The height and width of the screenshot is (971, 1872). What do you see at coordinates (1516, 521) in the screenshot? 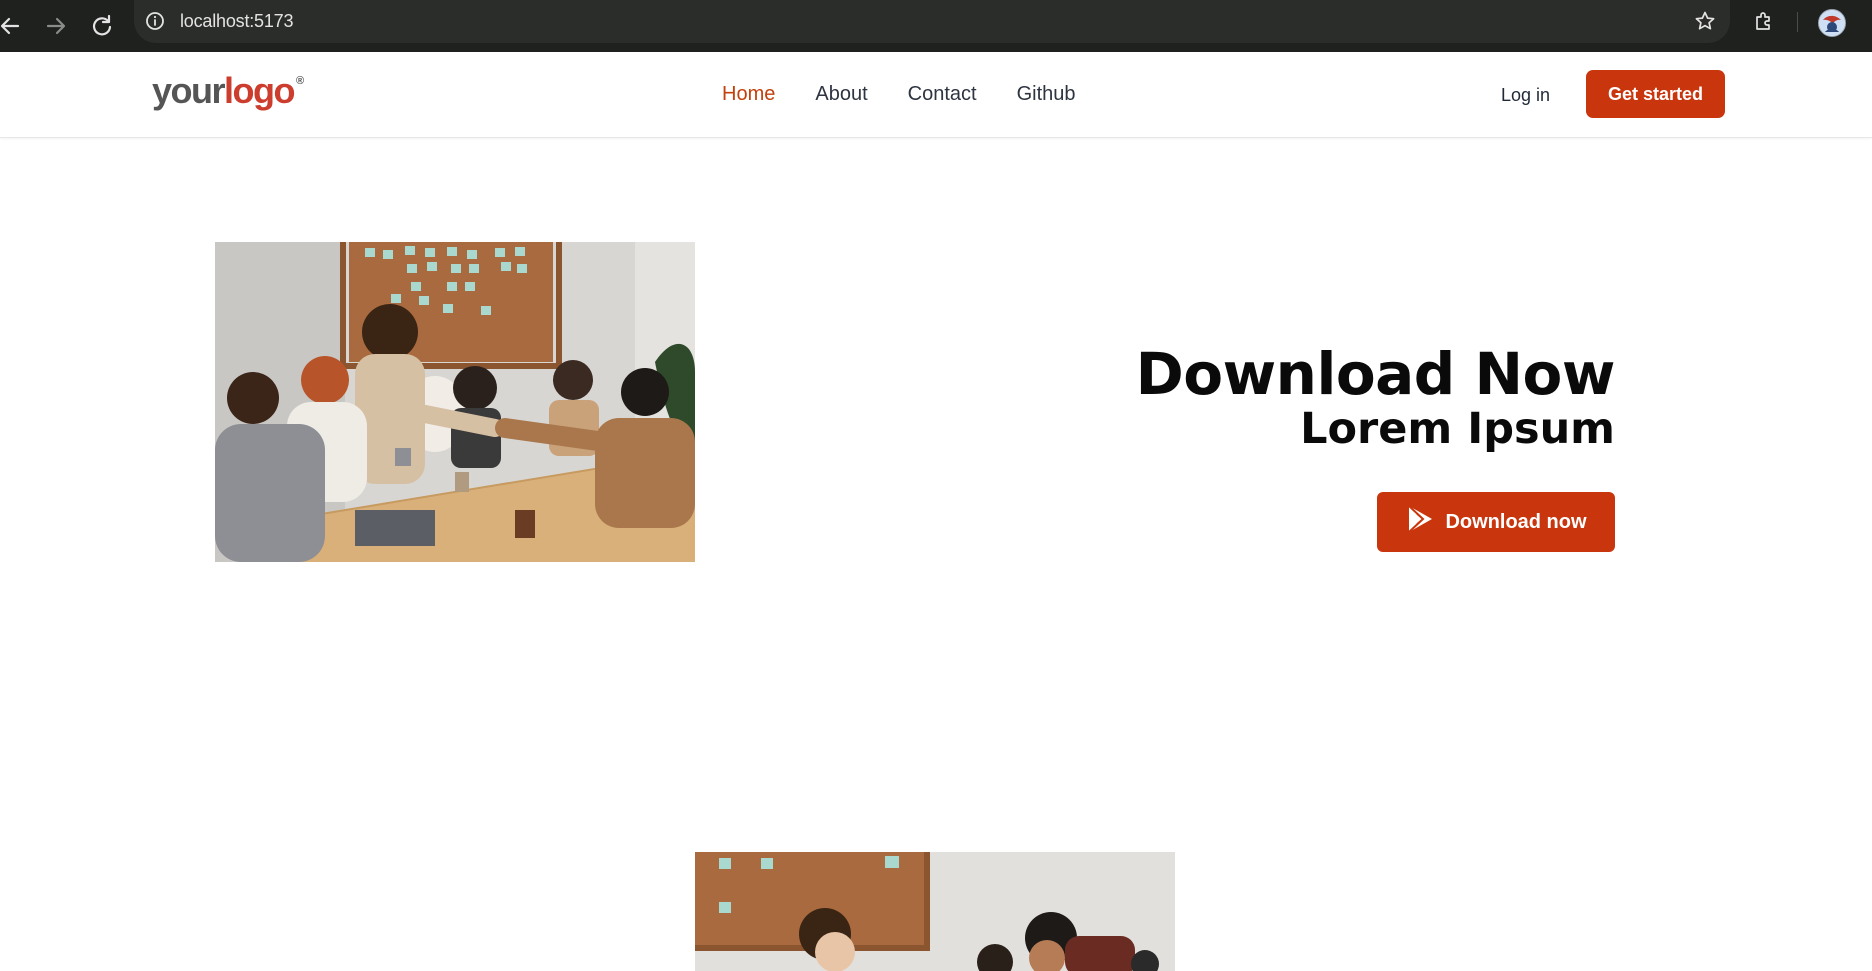
I see `download-now-label: Download now` at bounding box center [1516, 521].